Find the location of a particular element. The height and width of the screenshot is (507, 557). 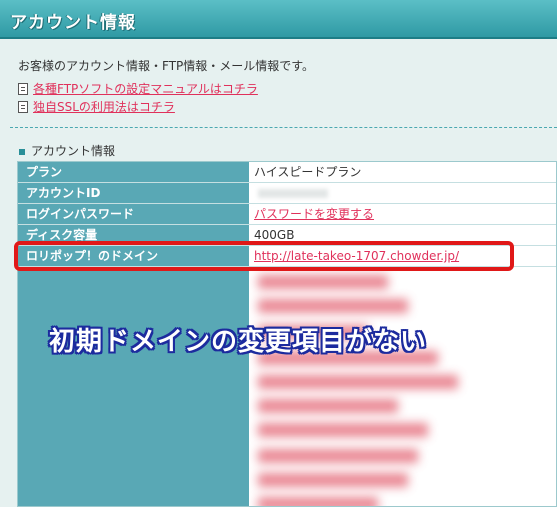

page-header: アカウント情報 is located at coordinates (278, 19).